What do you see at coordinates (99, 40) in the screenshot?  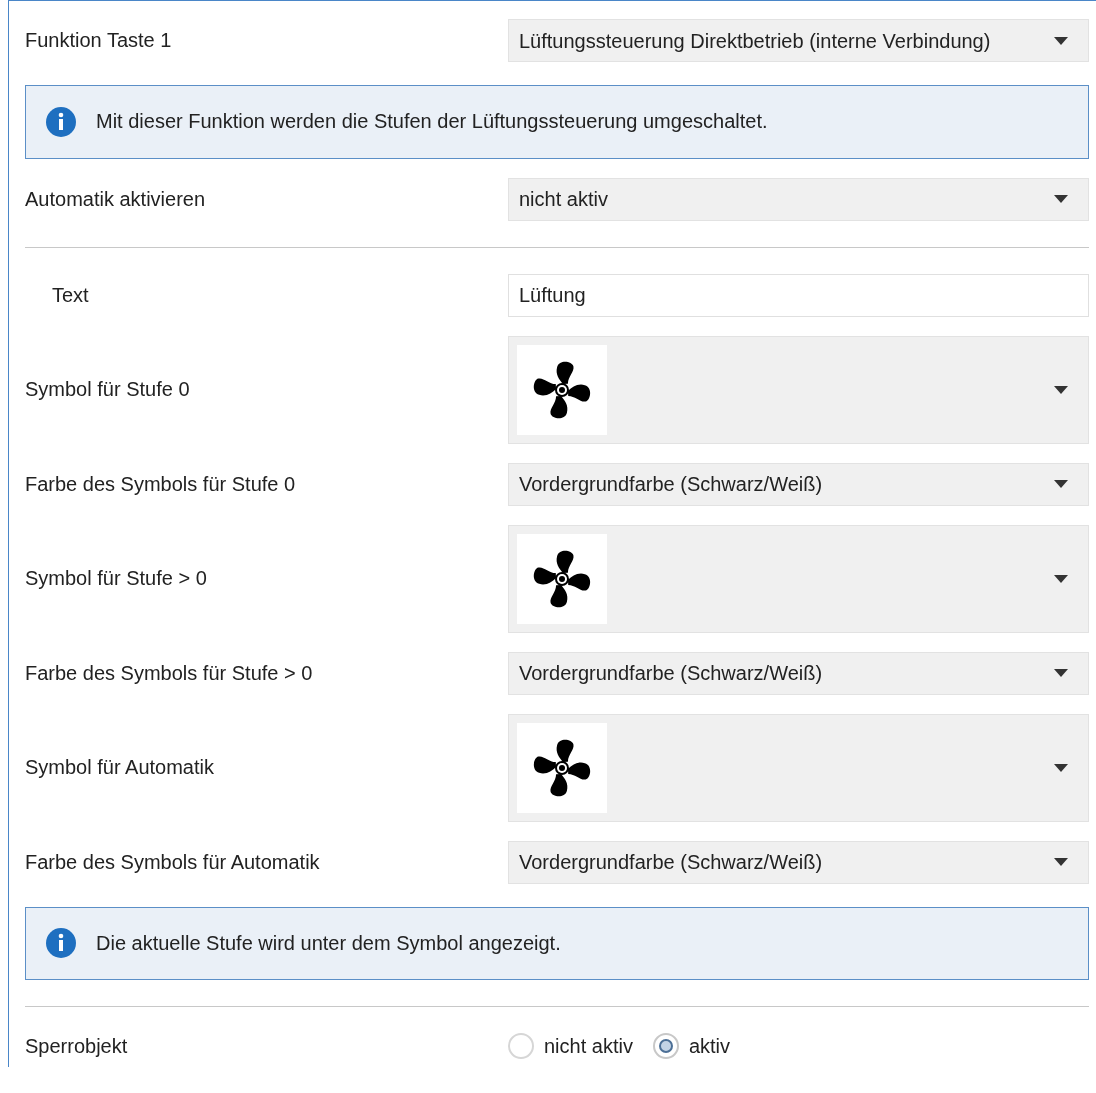 I see `field-label: Funktion Taste 1` at bounding box center [99, 40].